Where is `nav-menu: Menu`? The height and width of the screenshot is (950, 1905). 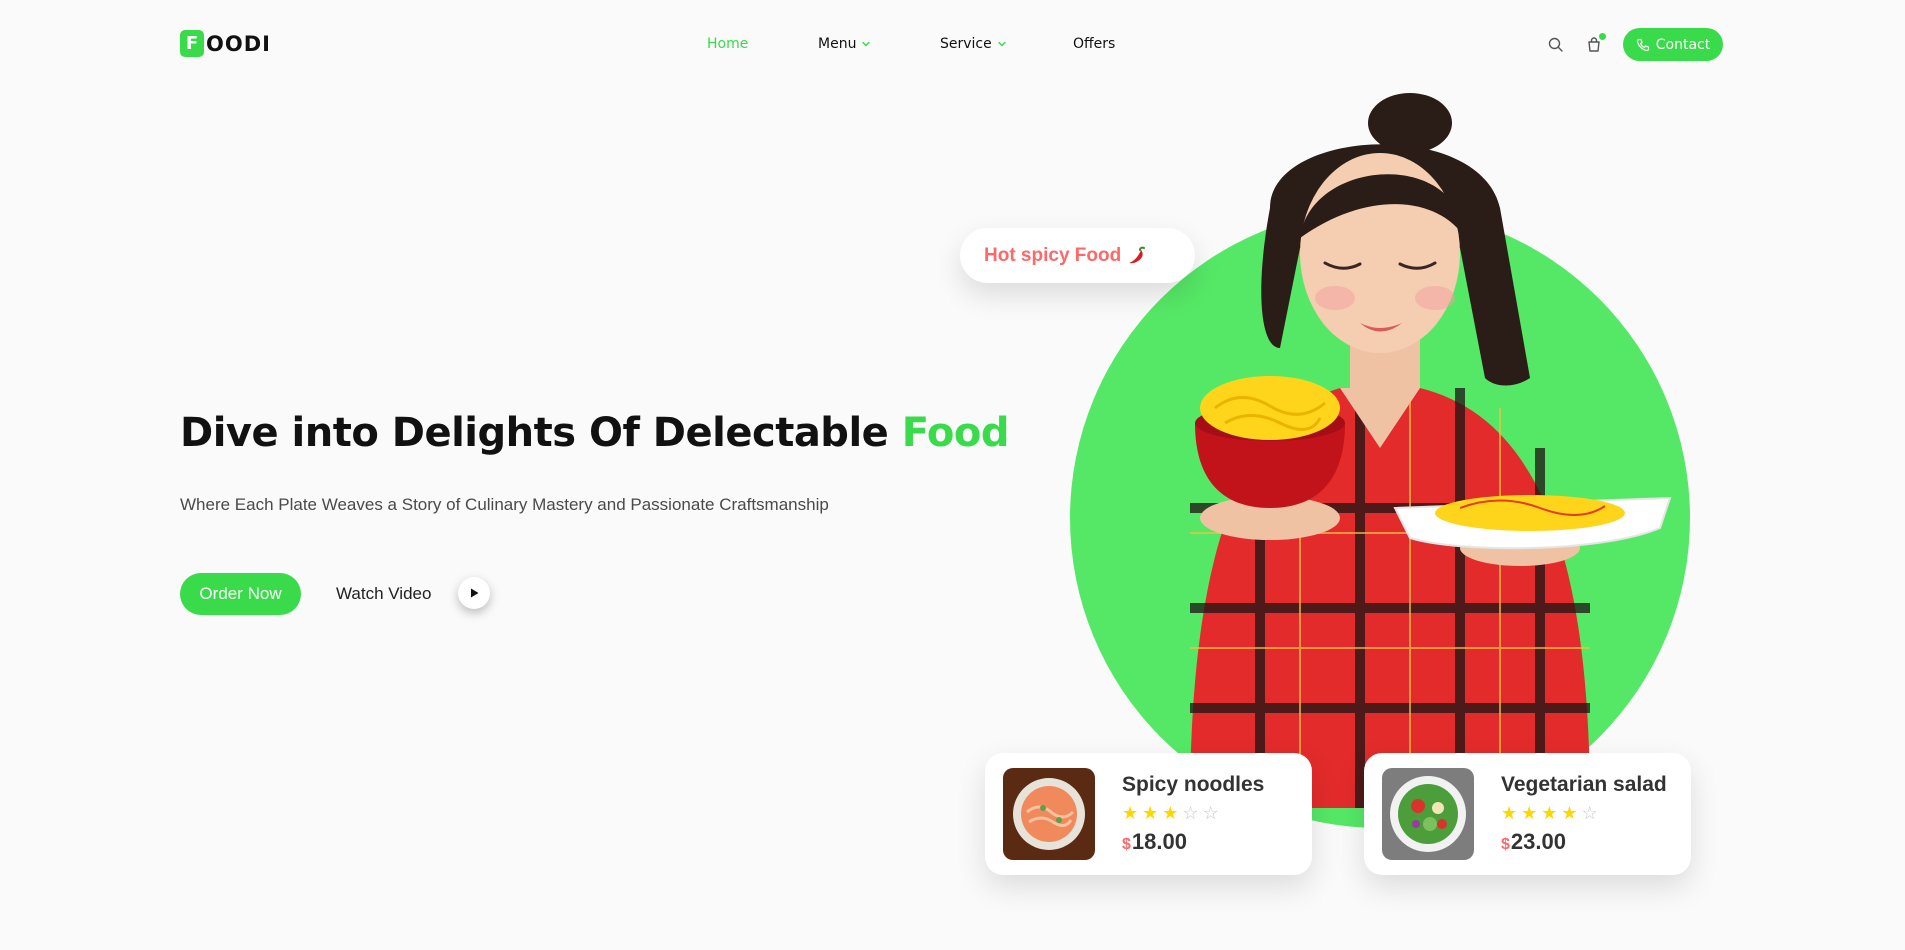 nav-menu: Menu is located at coordinates (844, 44).